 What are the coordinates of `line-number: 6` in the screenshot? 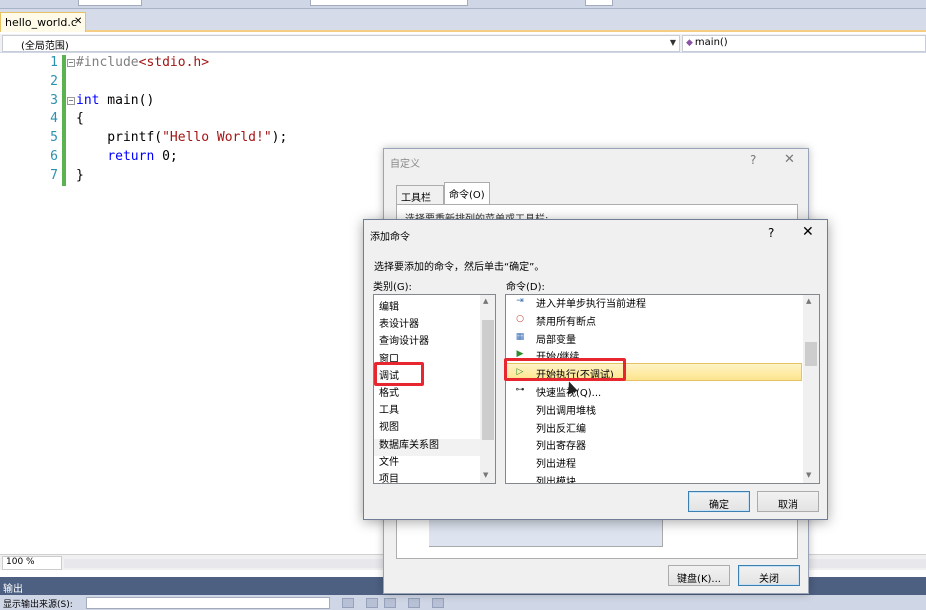 It's located at (54, 156).